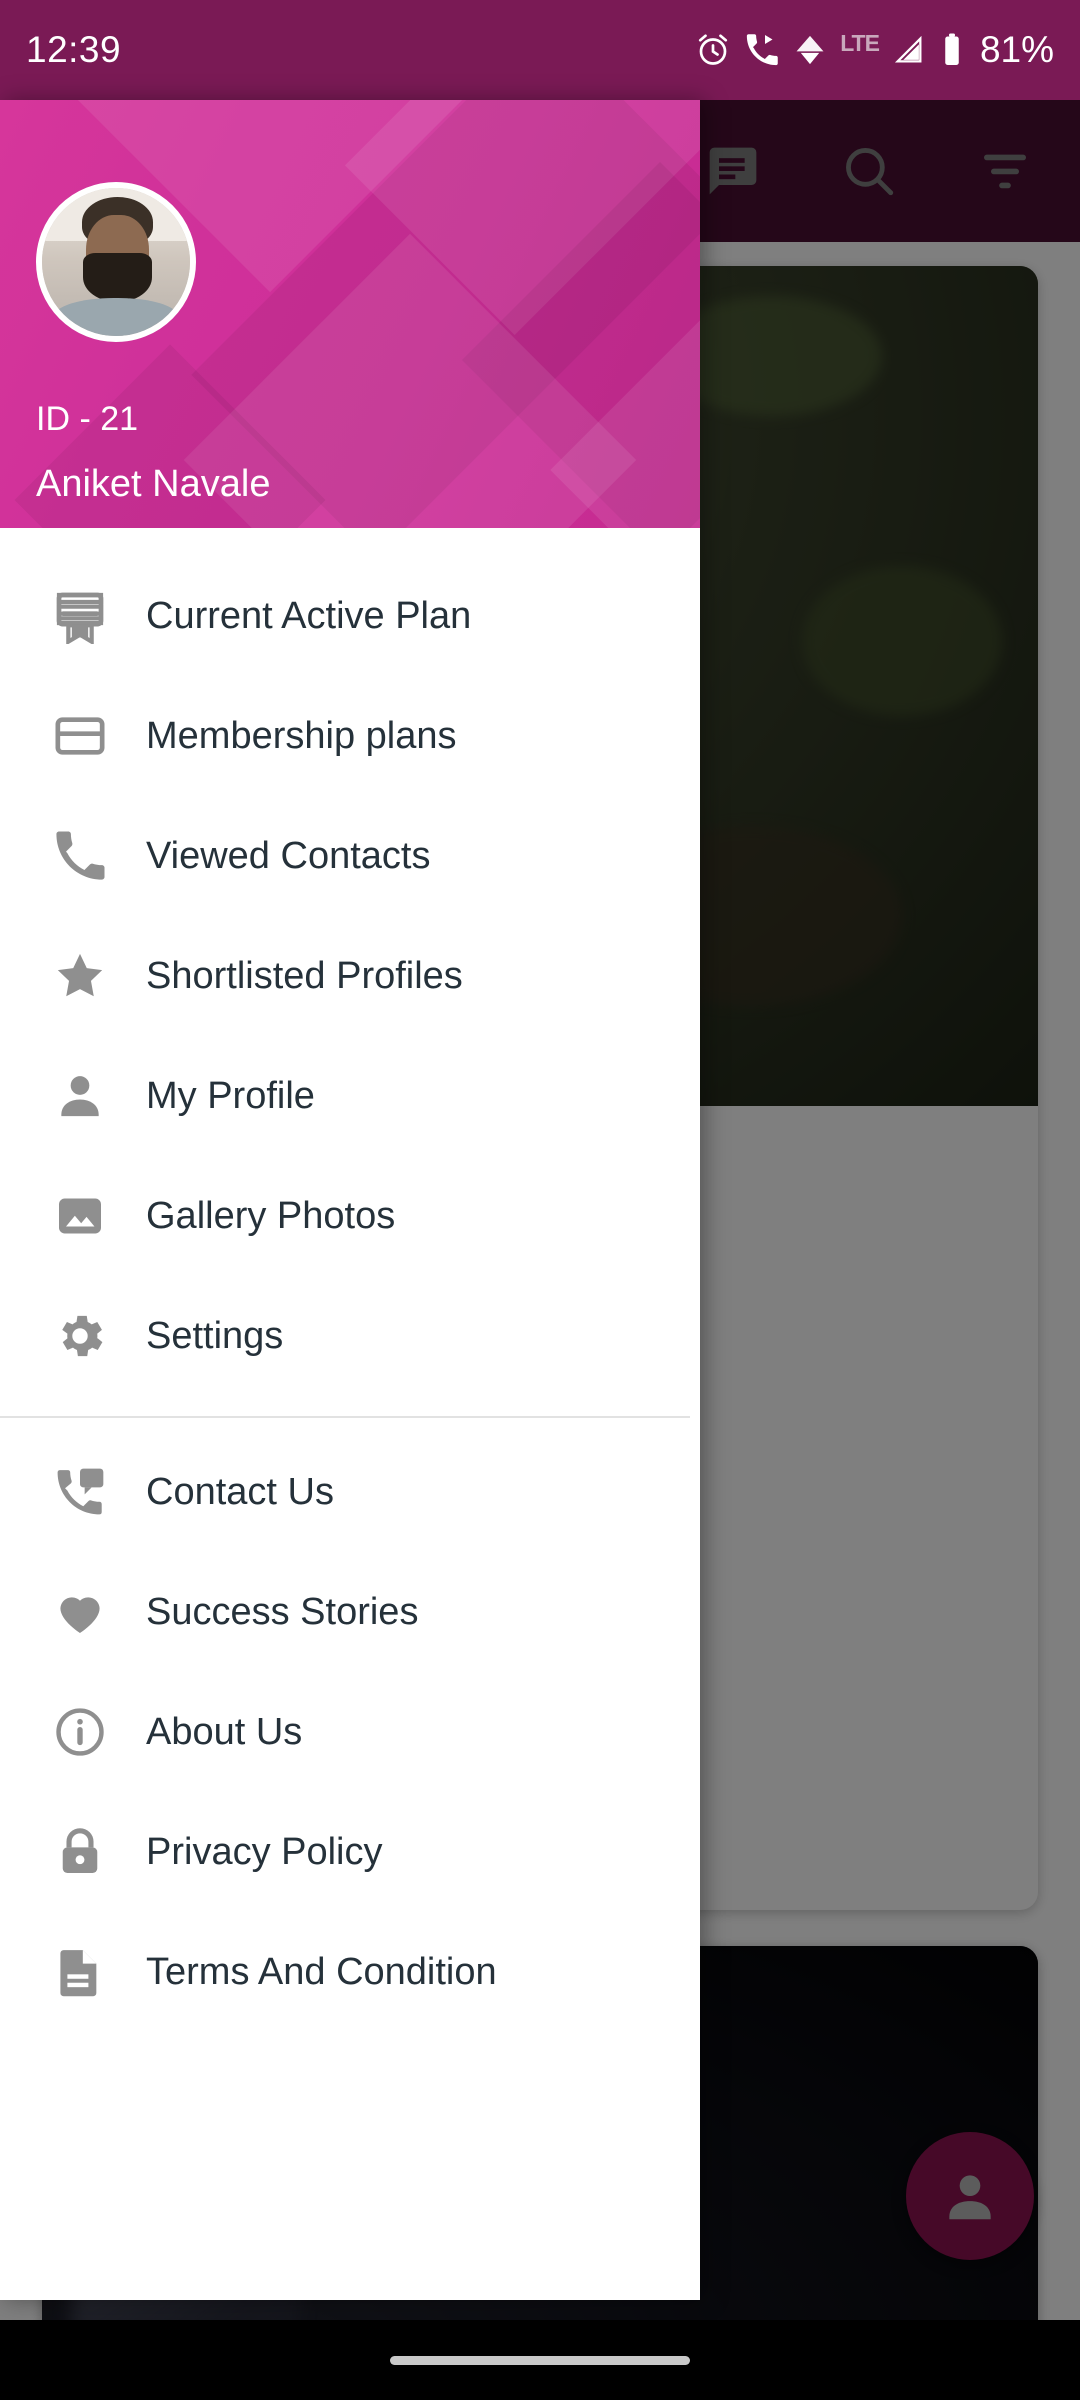 Image resolution: width=1080 pixels, height=2400 pixels. What do you see at coordinates (74, 49) in the screenshot?
I see `status-time: 12:39` at bounding box center [74, 49].